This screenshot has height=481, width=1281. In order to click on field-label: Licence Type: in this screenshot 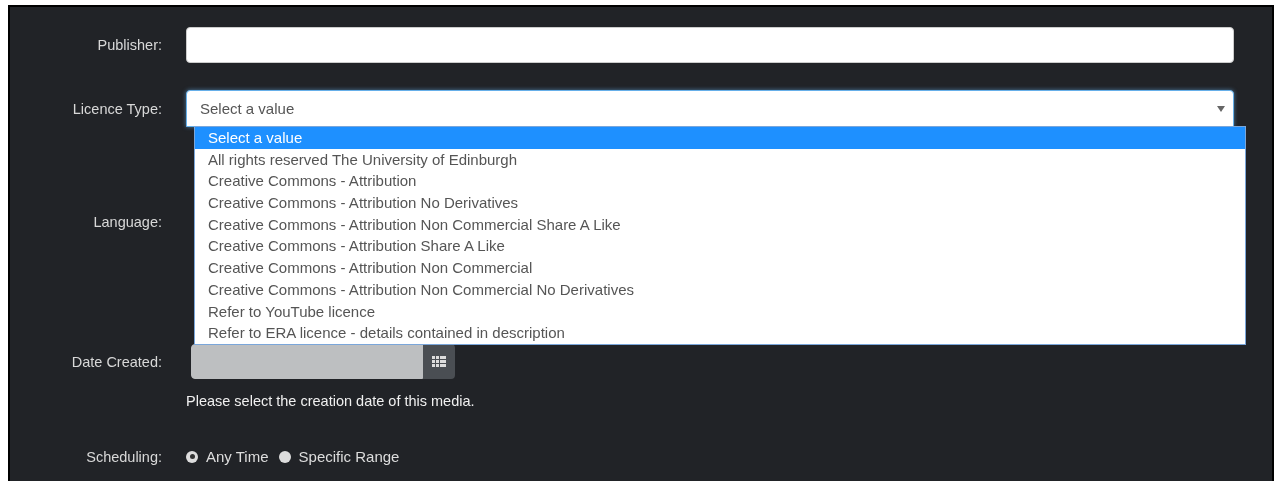, I will do `click(117, 108)`.